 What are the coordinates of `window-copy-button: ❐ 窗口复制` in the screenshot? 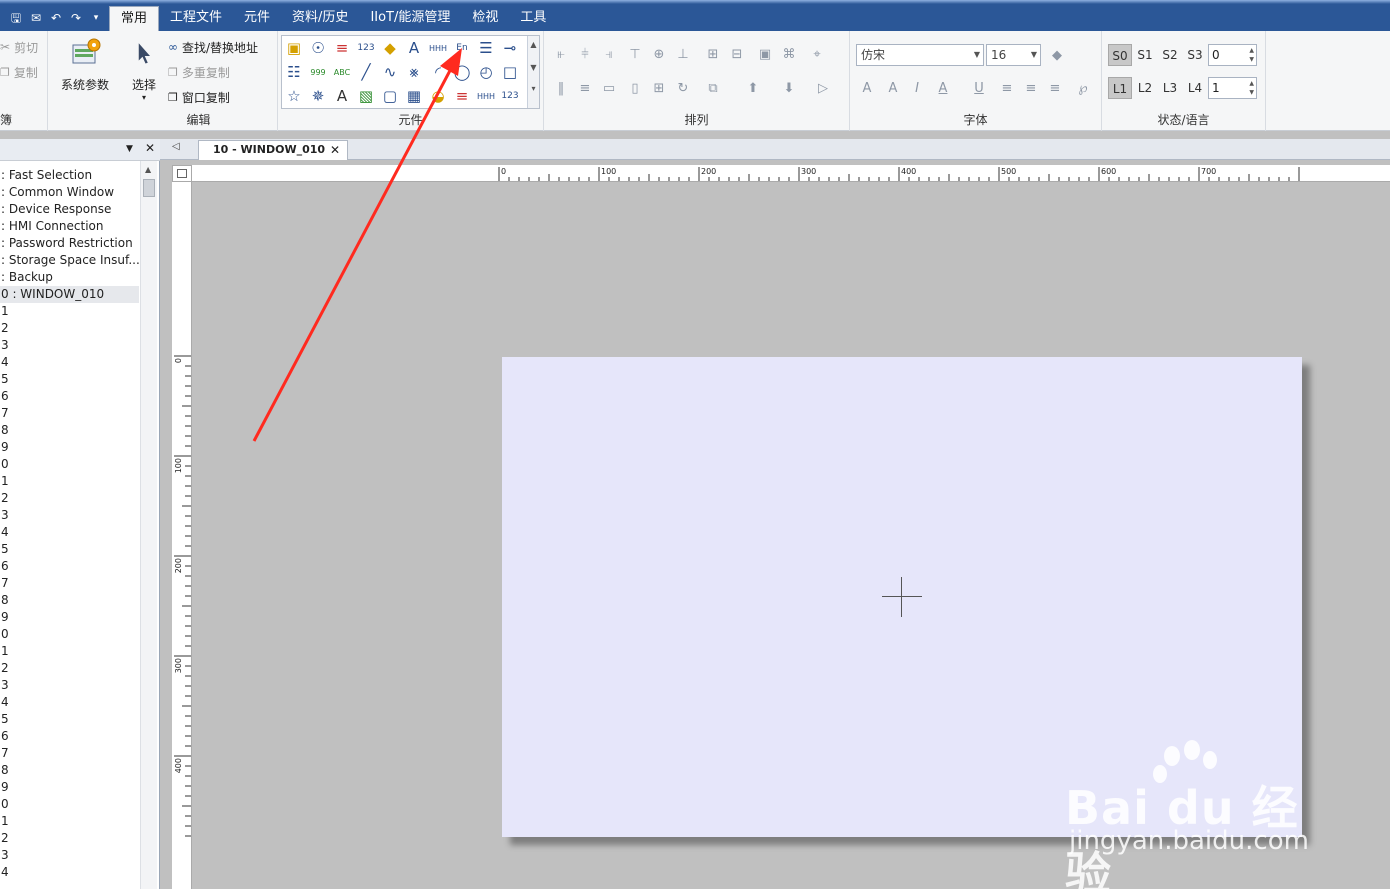 It's located at (199, 97).